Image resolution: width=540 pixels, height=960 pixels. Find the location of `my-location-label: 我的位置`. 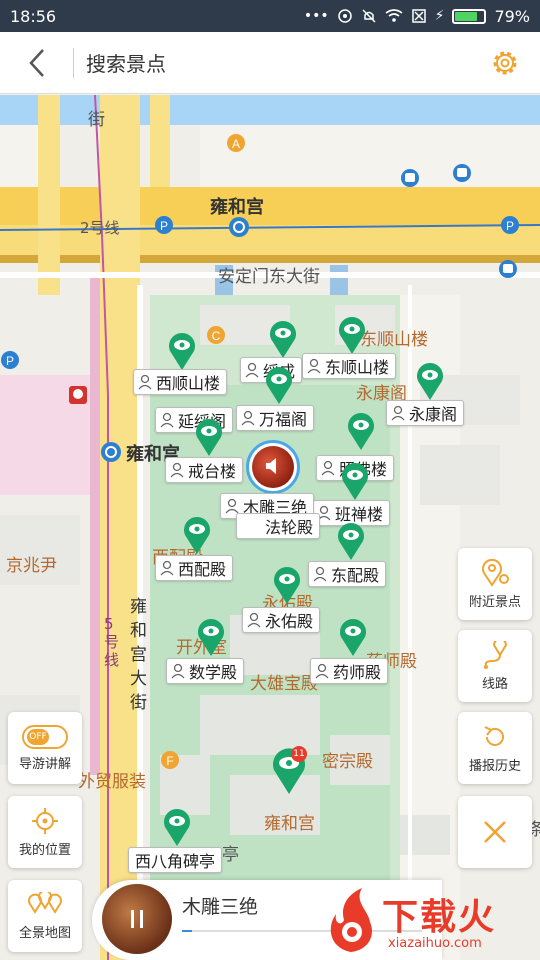

my-location-label: 我的位置 is located at coordinates (44, 850).